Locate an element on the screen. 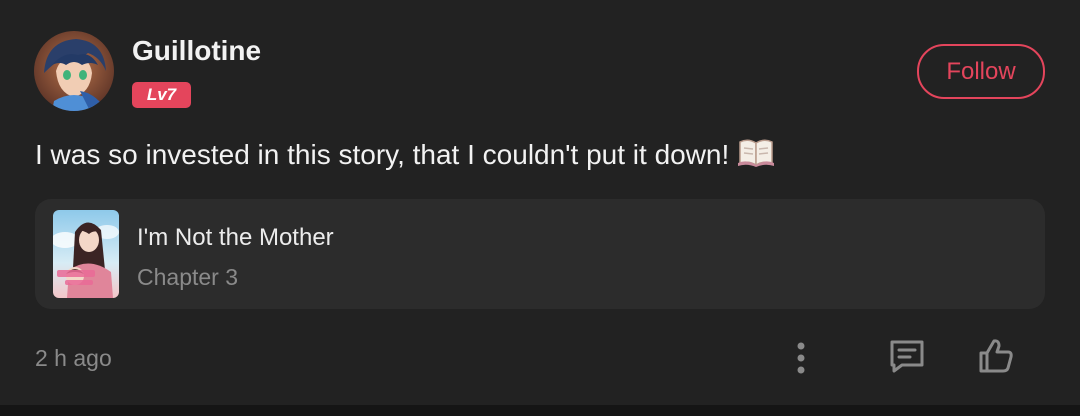 Image resolution: width=1080 pixels, height=416 pixels. cover-image is located at coordinates (86, 254).